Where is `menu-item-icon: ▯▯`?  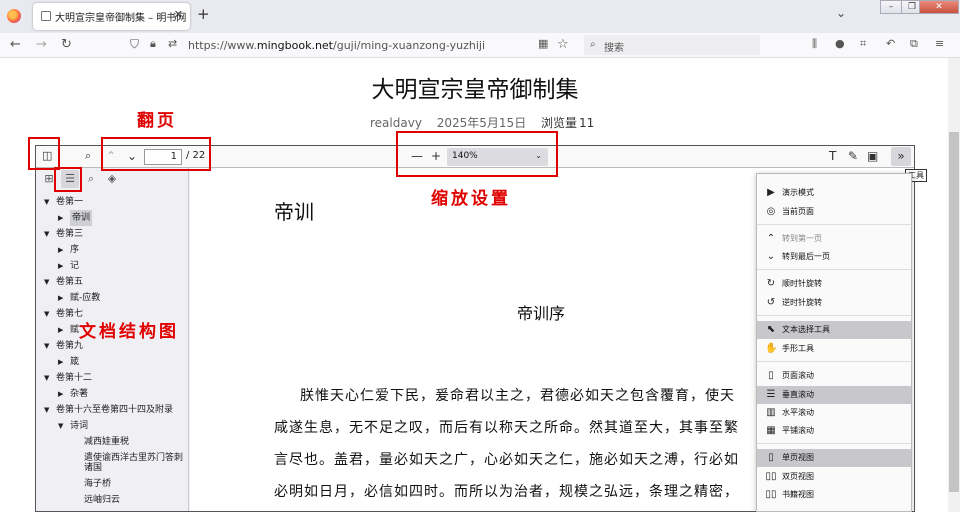 menu-item-icon: ▯▯ is located at coordinates (771, 494).